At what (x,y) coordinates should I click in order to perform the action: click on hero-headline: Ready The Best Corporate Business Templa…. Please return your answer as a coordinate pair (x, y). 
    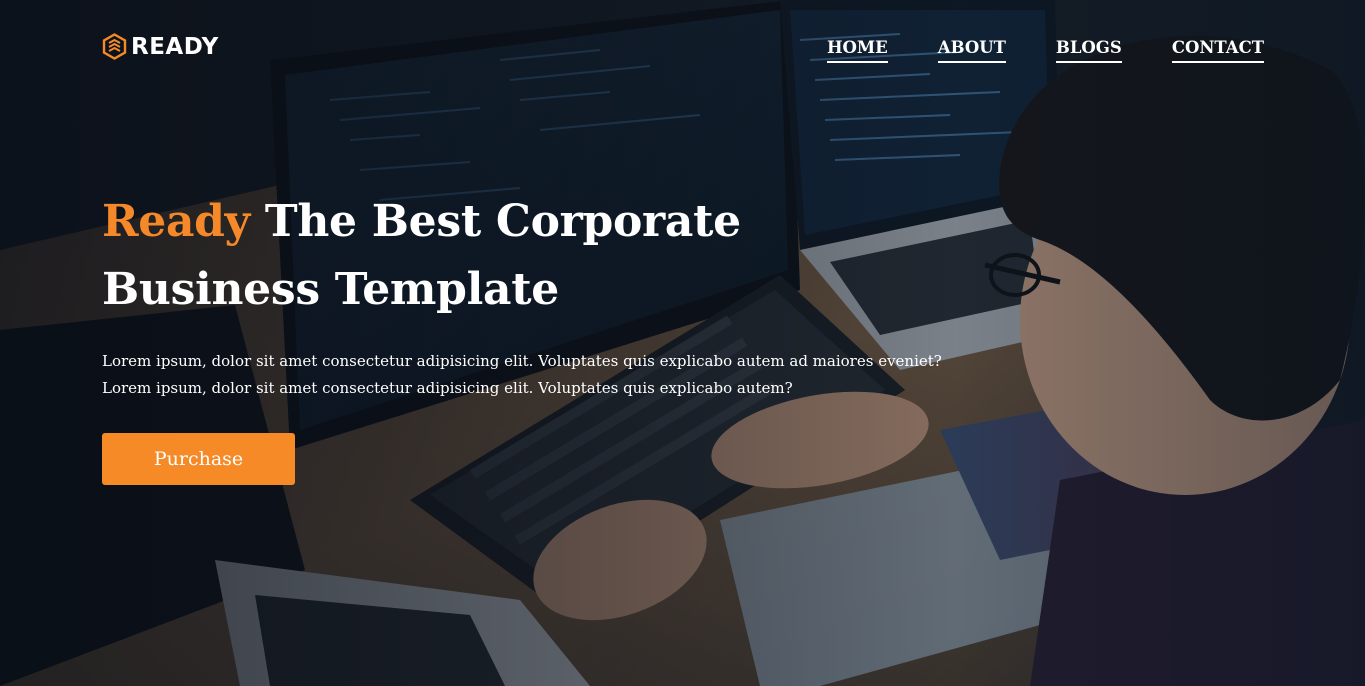
    Looking at the image, I should click on (427, 256).